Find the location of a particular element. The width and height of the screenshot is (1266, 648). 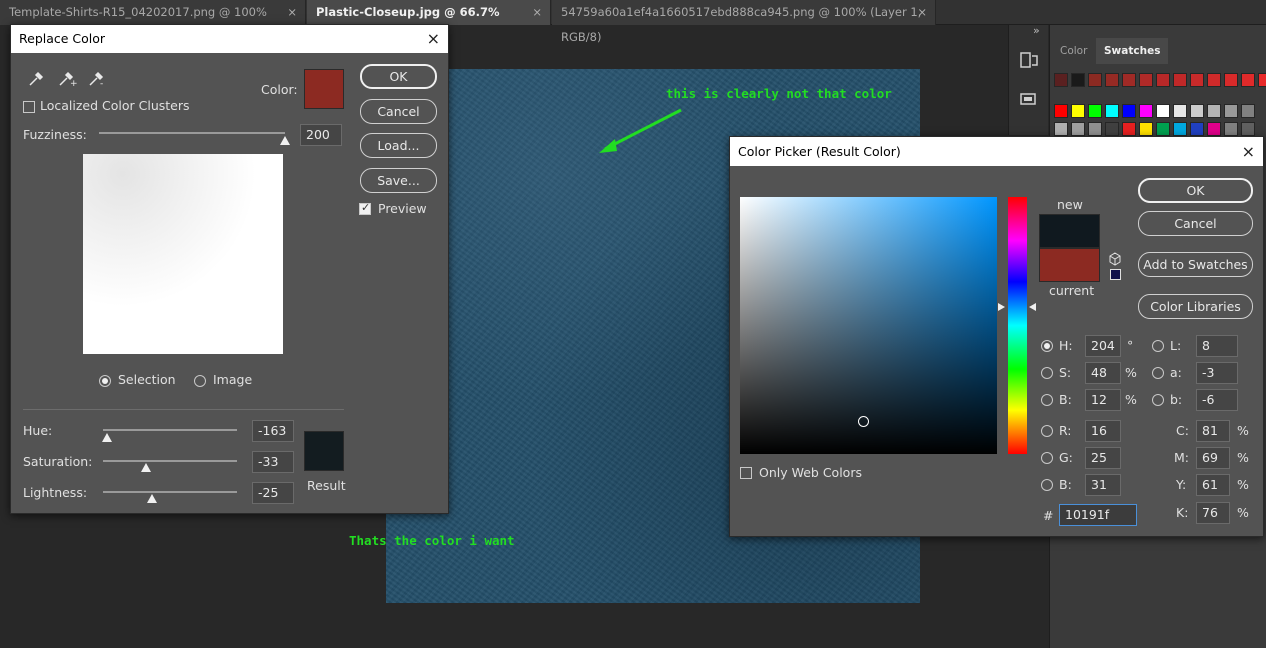

hue-radio is located at coordinates (1047, 346).